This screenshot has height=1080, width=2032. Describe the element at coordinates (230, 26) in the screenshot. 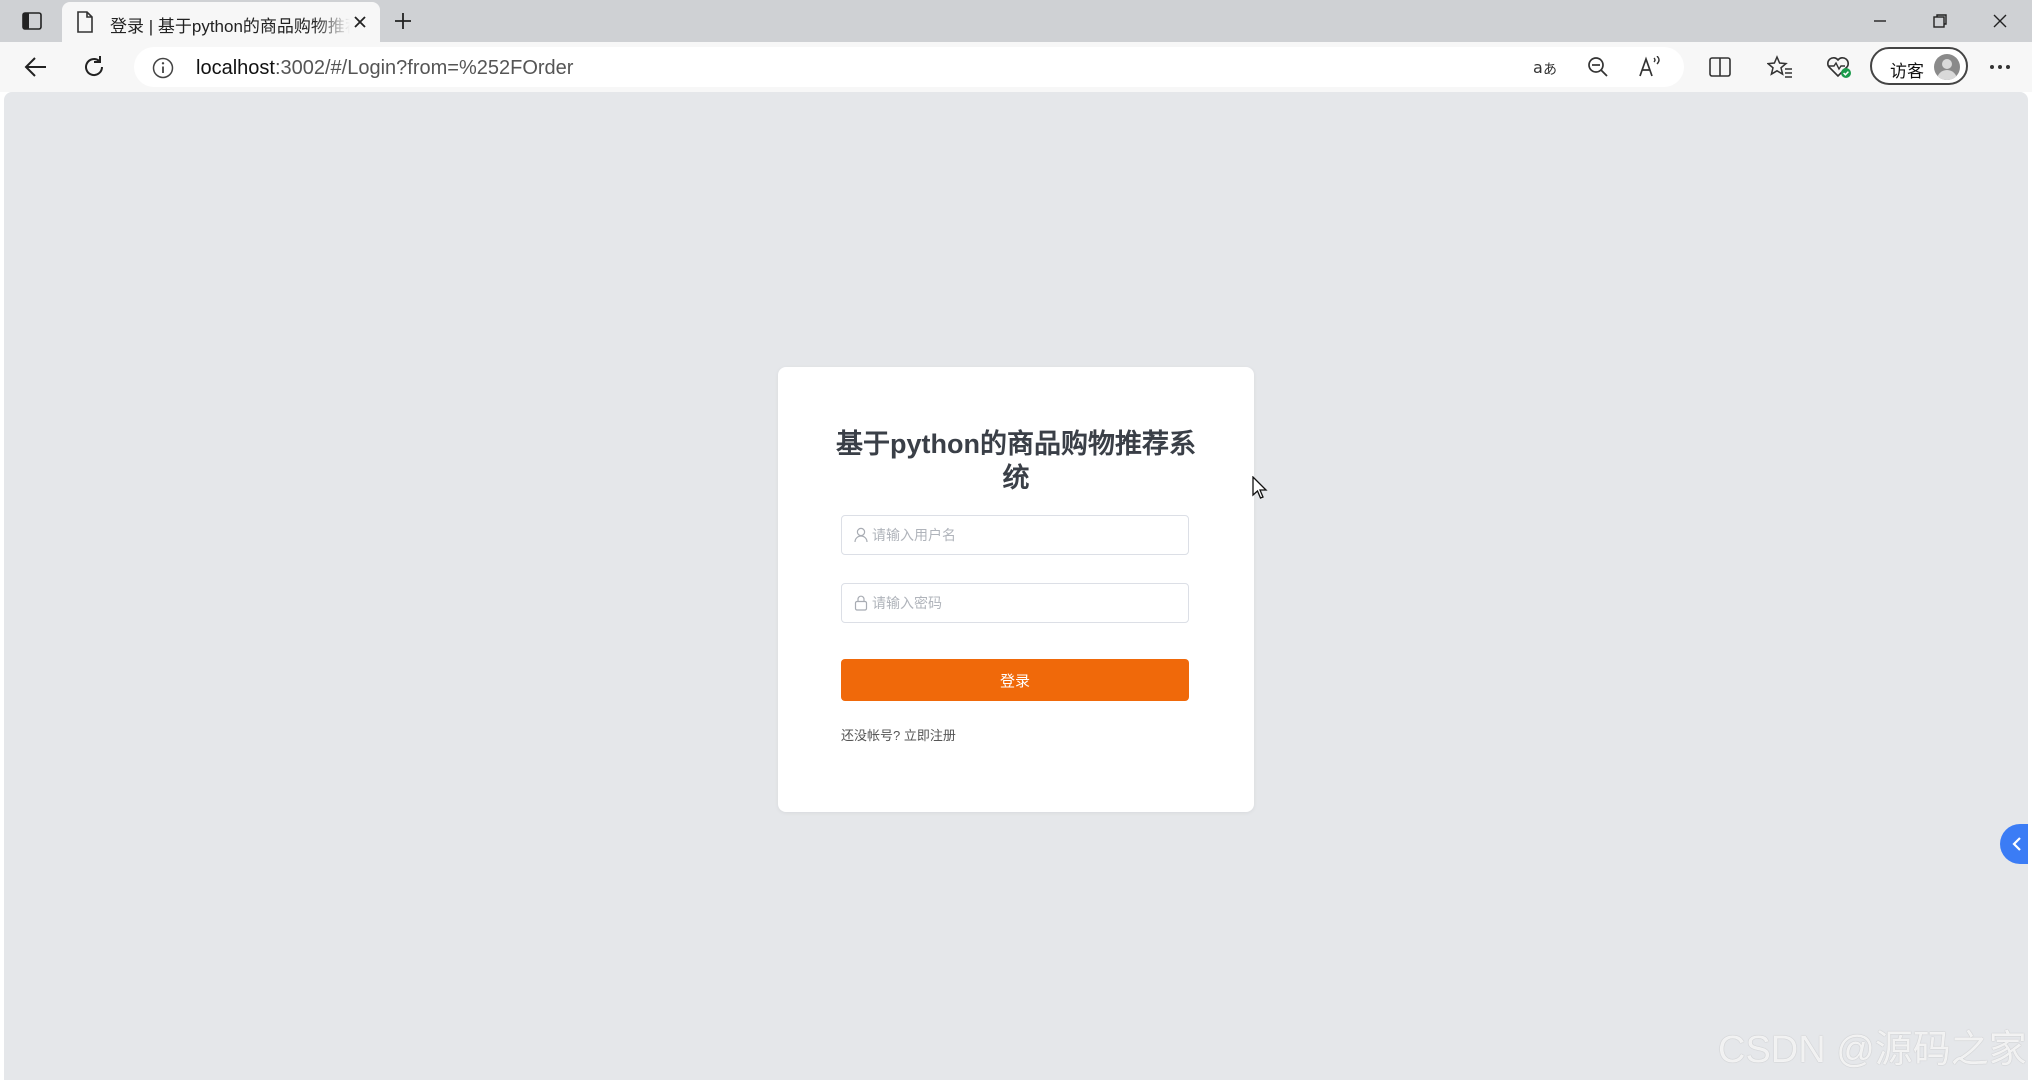

I see `tab-title: 登录 | 基于python的商品购物推荐系统` at that location.